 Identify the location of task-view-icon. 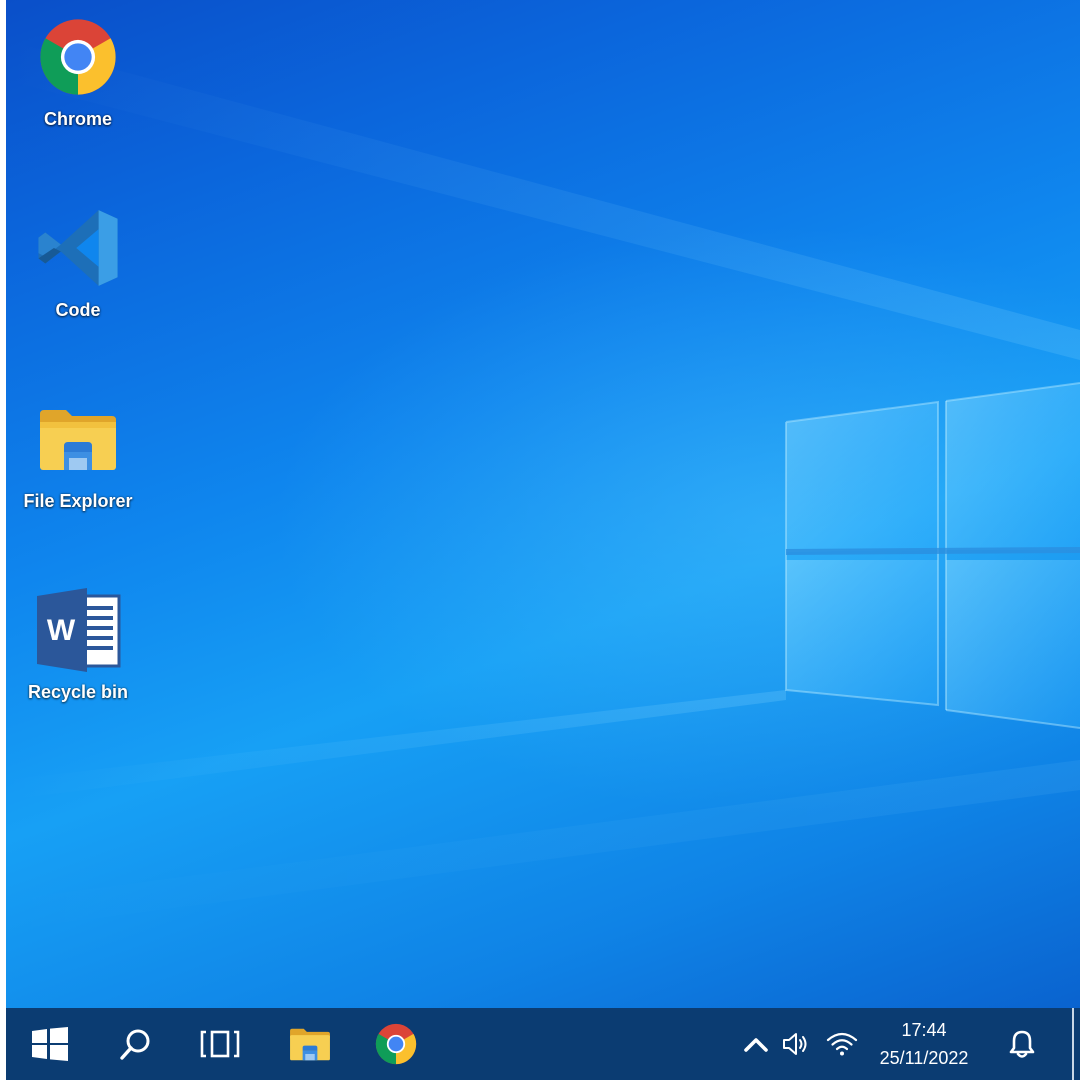
(220, 1044).